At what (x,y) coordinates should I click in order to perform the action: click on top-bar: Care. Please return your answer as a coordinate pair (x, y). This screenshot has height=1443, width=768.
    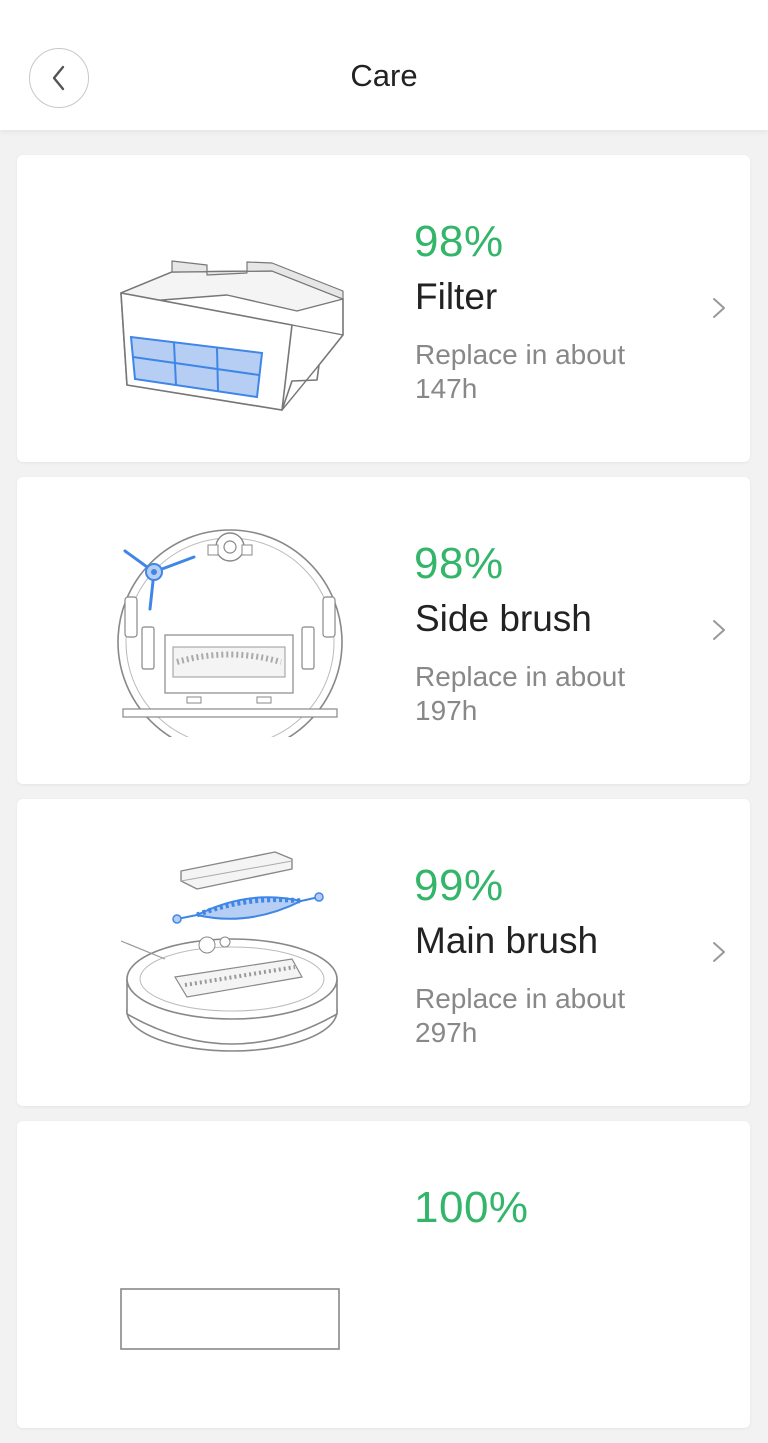
    Looking at the image, I should click on (384, 65).